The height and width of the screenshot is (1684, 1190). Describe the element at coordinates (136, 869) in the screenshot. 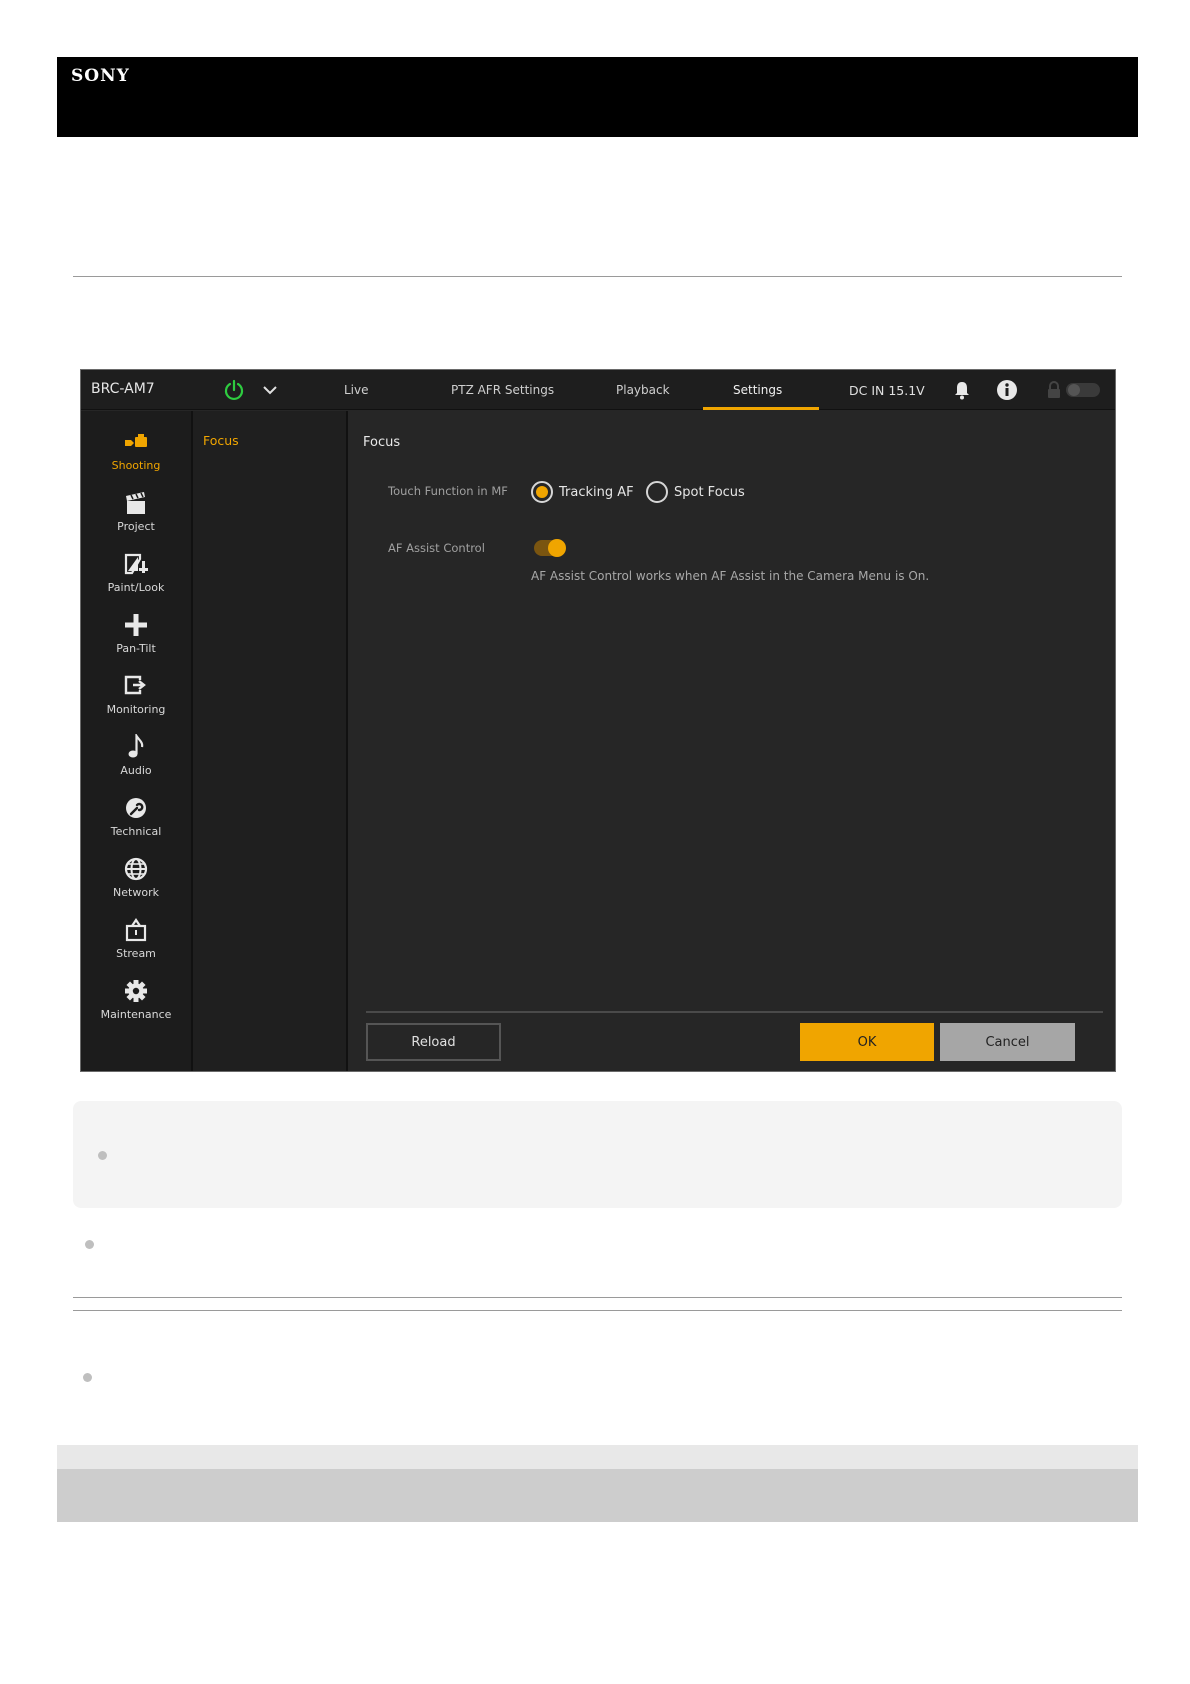

I see `globe-icon` at that location.